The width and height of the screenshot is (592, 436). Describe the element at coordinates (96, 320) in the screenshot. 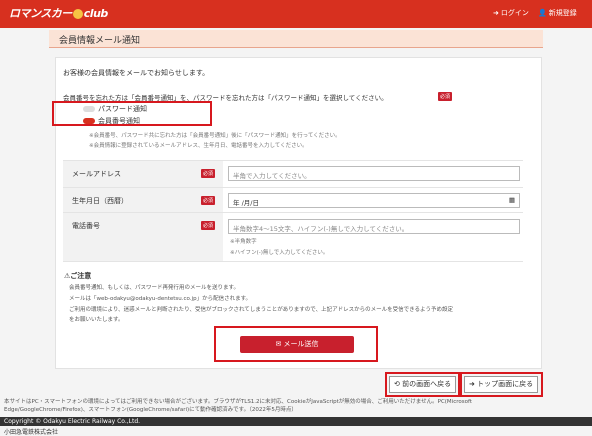

I see `caution-line-4: をお願いいたします。` at that location.